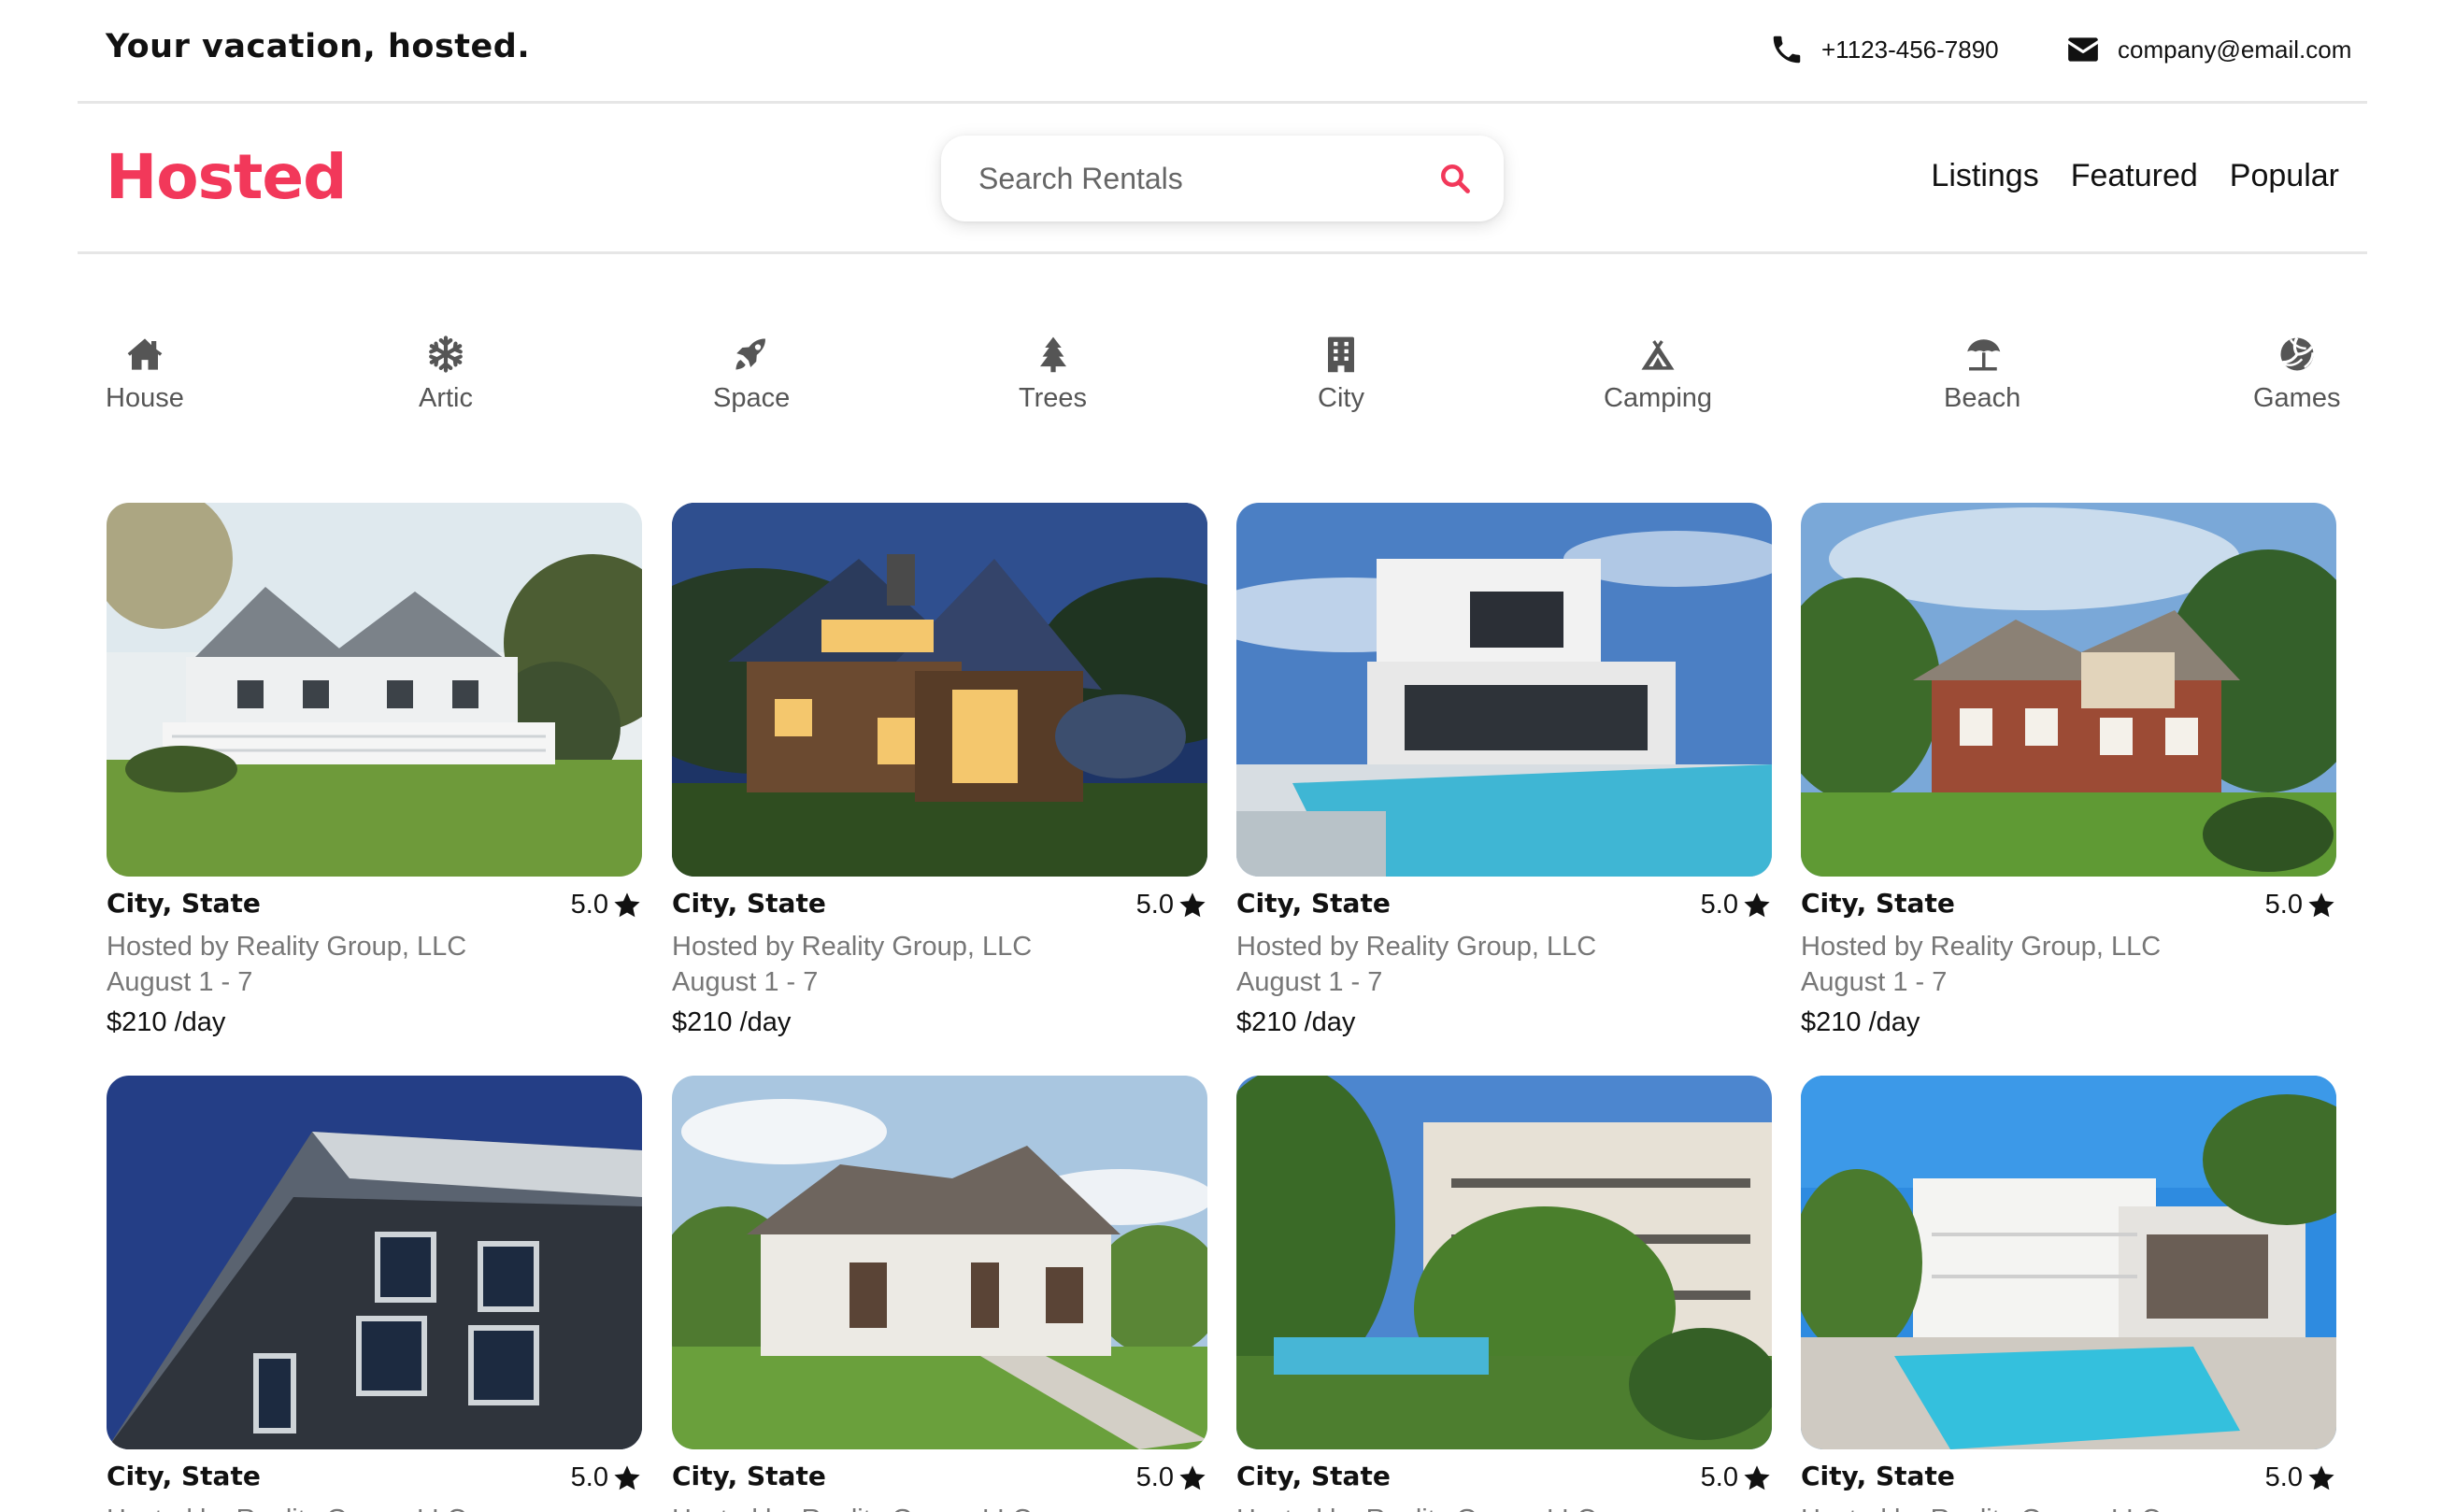 This screenshot has width=2441, height=1512. What do you see at coordinates (1053, 398) in the screenshot?
I see `category-label: Trees` at bounding box center [1053, 398].